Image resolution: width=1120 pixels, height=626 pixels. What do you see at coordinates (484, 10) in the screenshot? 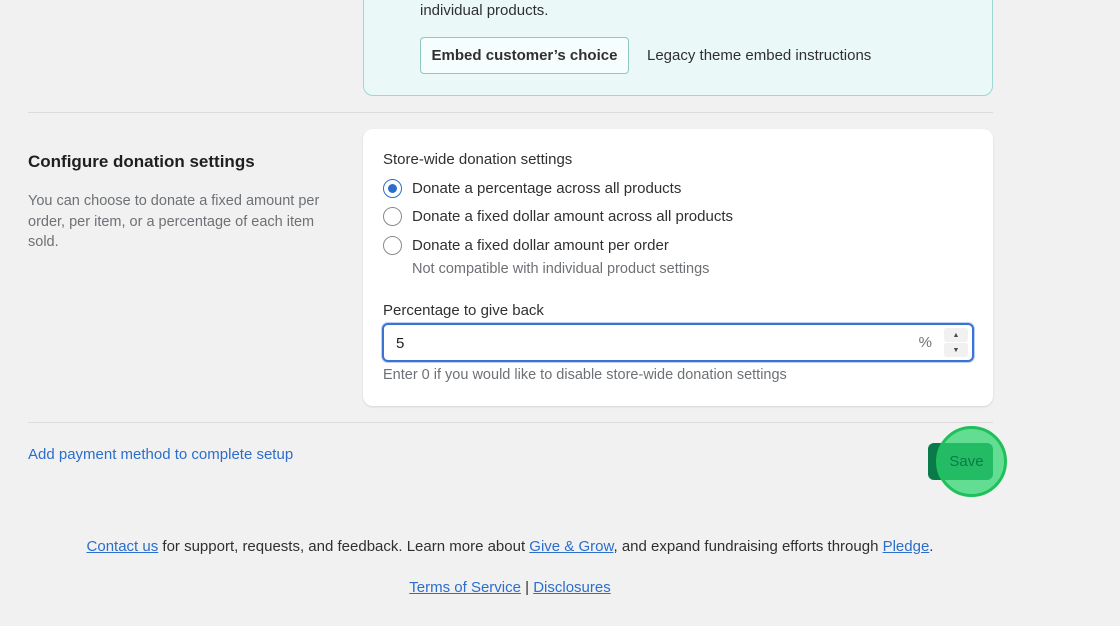
I see `embed-card-text: individual products.` at bounding box center [484, 10].